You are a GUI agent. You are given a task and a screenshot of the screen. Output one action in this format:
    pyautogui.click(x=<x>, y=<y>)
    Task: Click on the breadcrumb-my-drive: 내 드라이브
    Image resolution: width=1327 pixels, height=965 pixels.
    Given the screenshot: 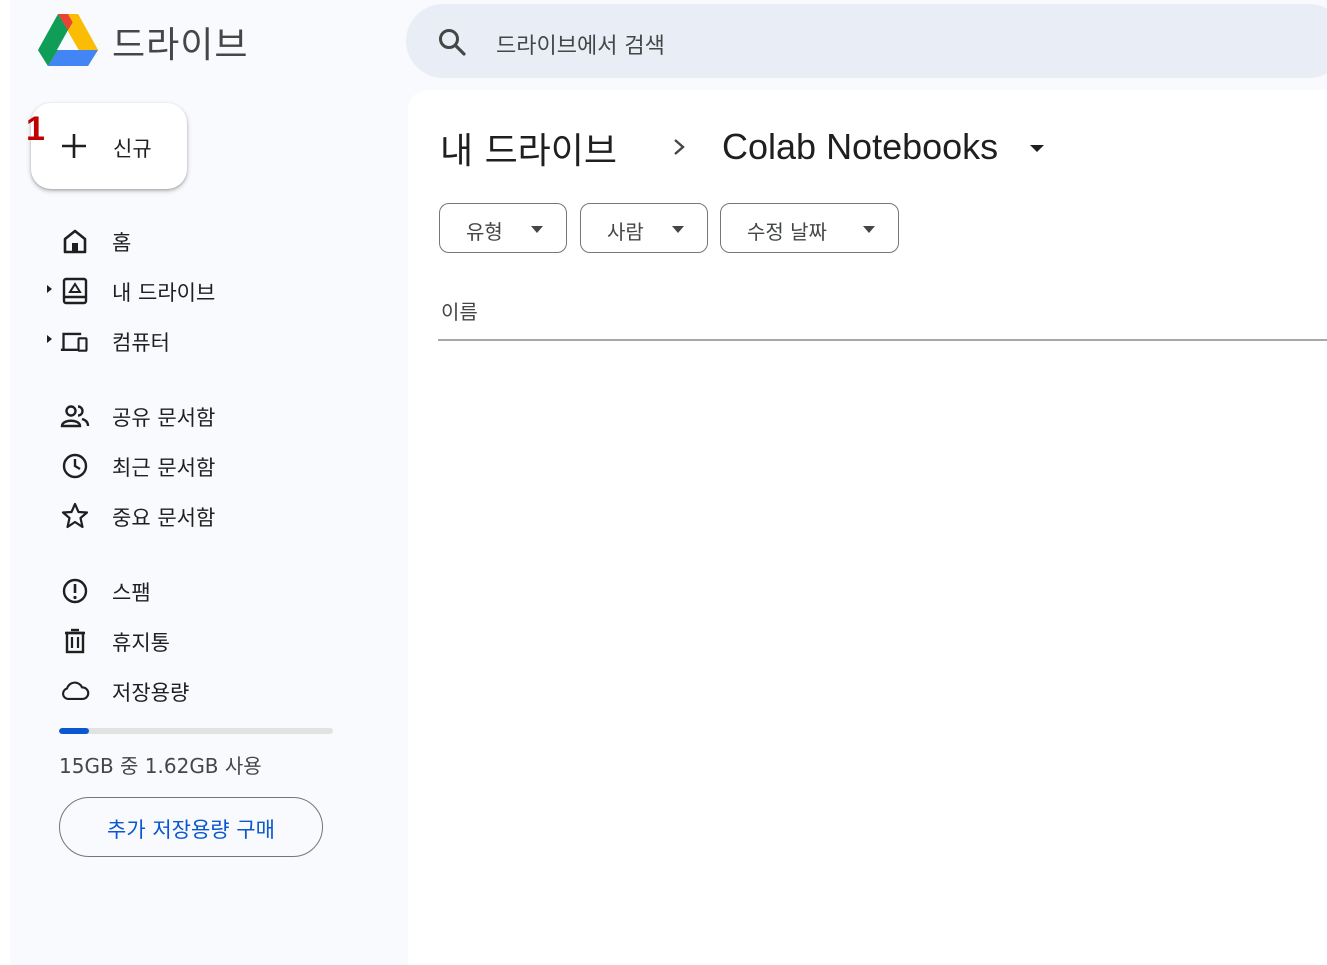 What is the action you would take?
    pyautogui.click(x=528, y=148)
    